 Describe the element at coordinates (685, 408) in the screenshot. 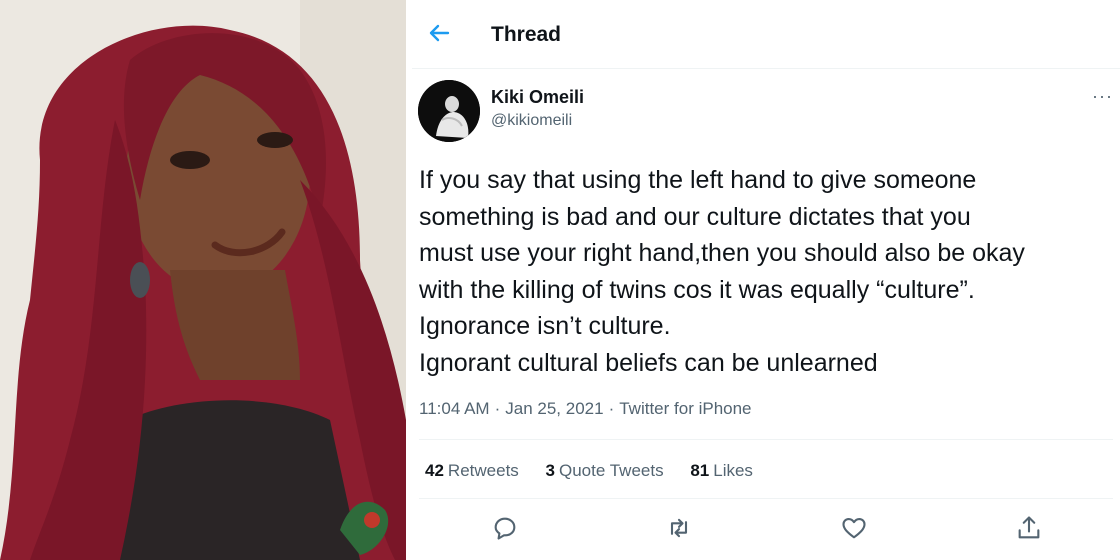

I see `tweet-source: Twitter for iPhone` at that location.